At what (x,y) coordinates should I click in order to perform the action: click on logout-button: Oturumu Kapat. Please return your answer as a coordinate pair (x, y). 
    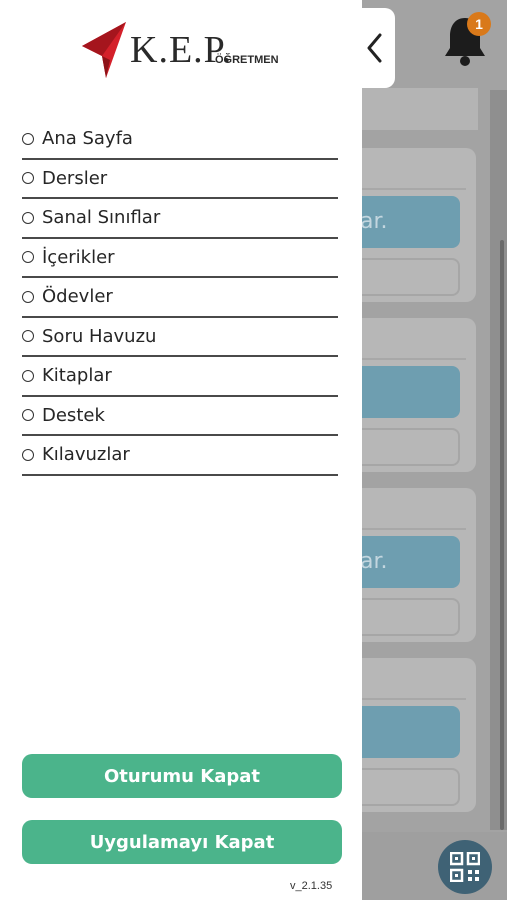
    Looking at the image, I should click on (182, 776).